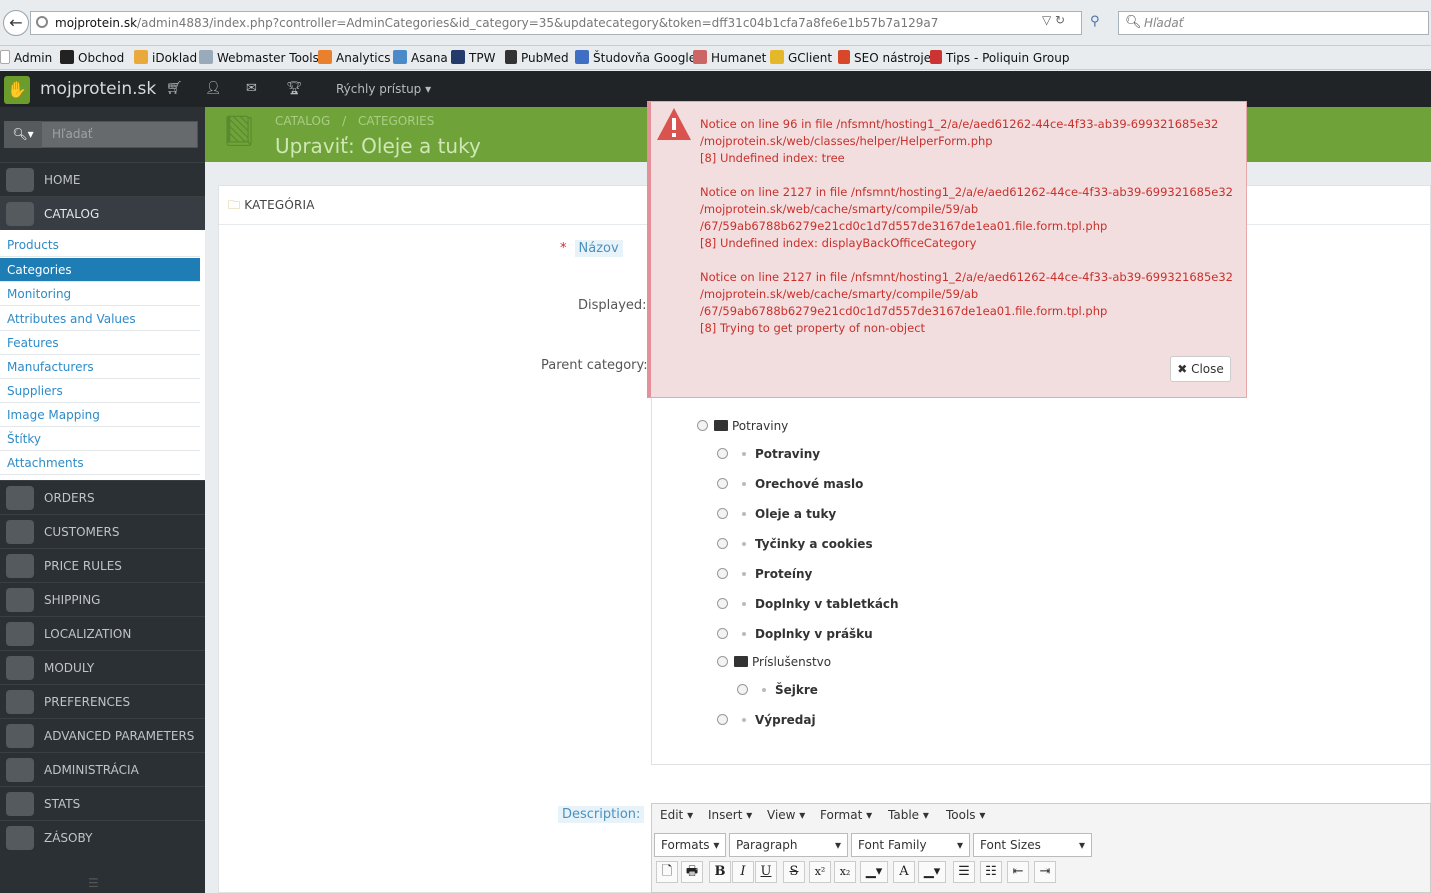  I want to click on sidebar-item-moduly: MODULY, so click(102, 667).